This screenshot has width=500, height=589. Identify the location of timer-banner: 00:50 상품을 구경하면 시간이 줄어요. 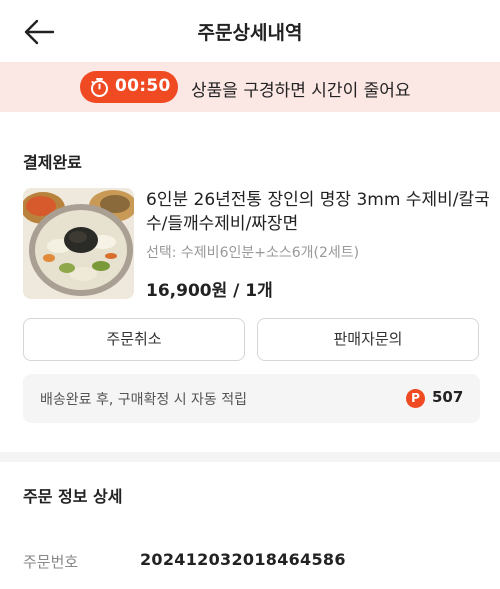
(250, 87).